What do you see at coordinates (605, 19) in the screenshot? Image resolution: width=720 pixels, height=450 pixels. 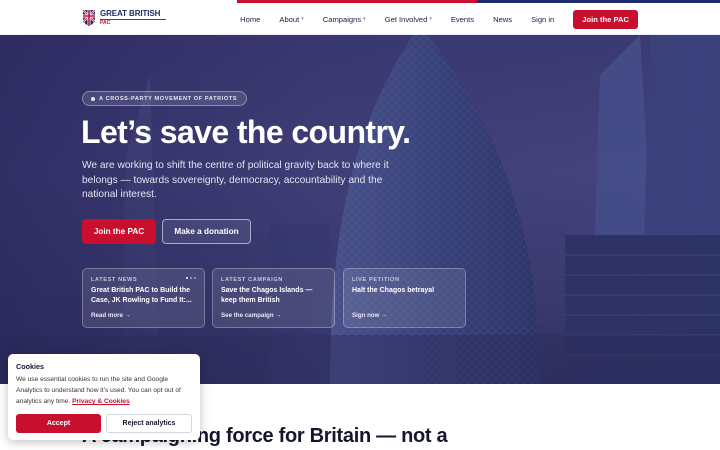 I see `join-pac-nav-button: Join the PAC` at bounding box center [605, 19].